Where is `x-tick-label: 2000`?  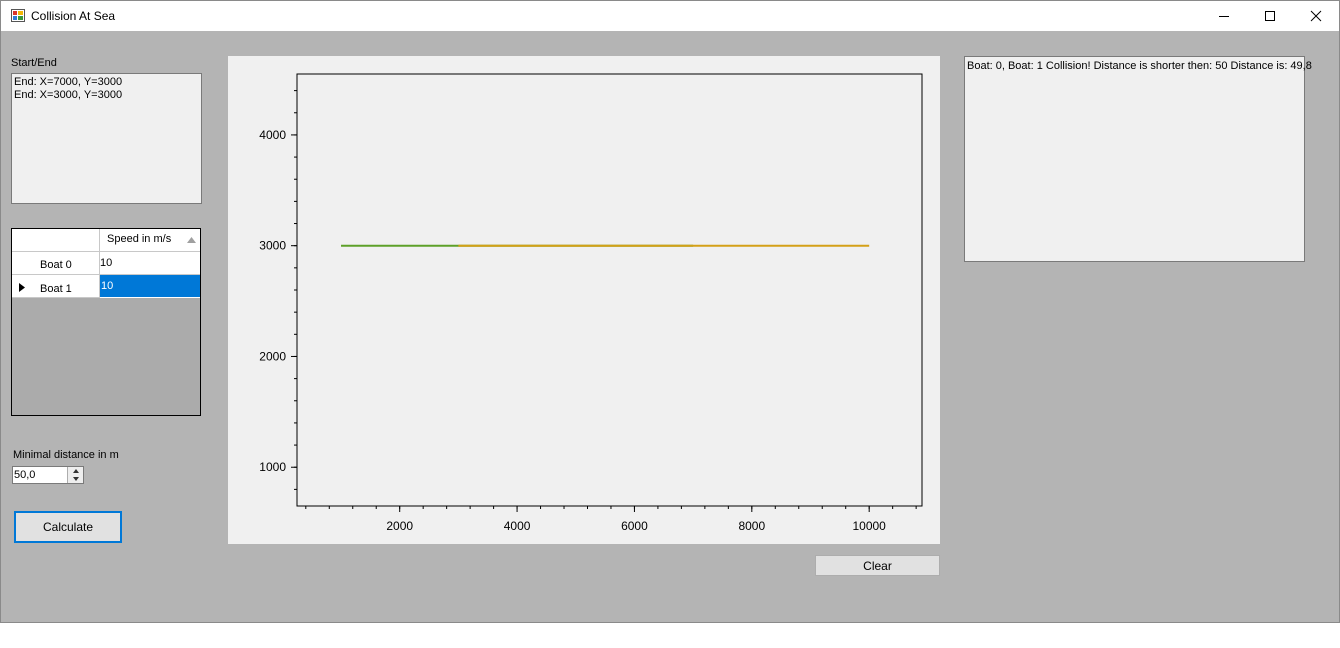
x-tick-label: 2000 is located at coordinates (399, 526).